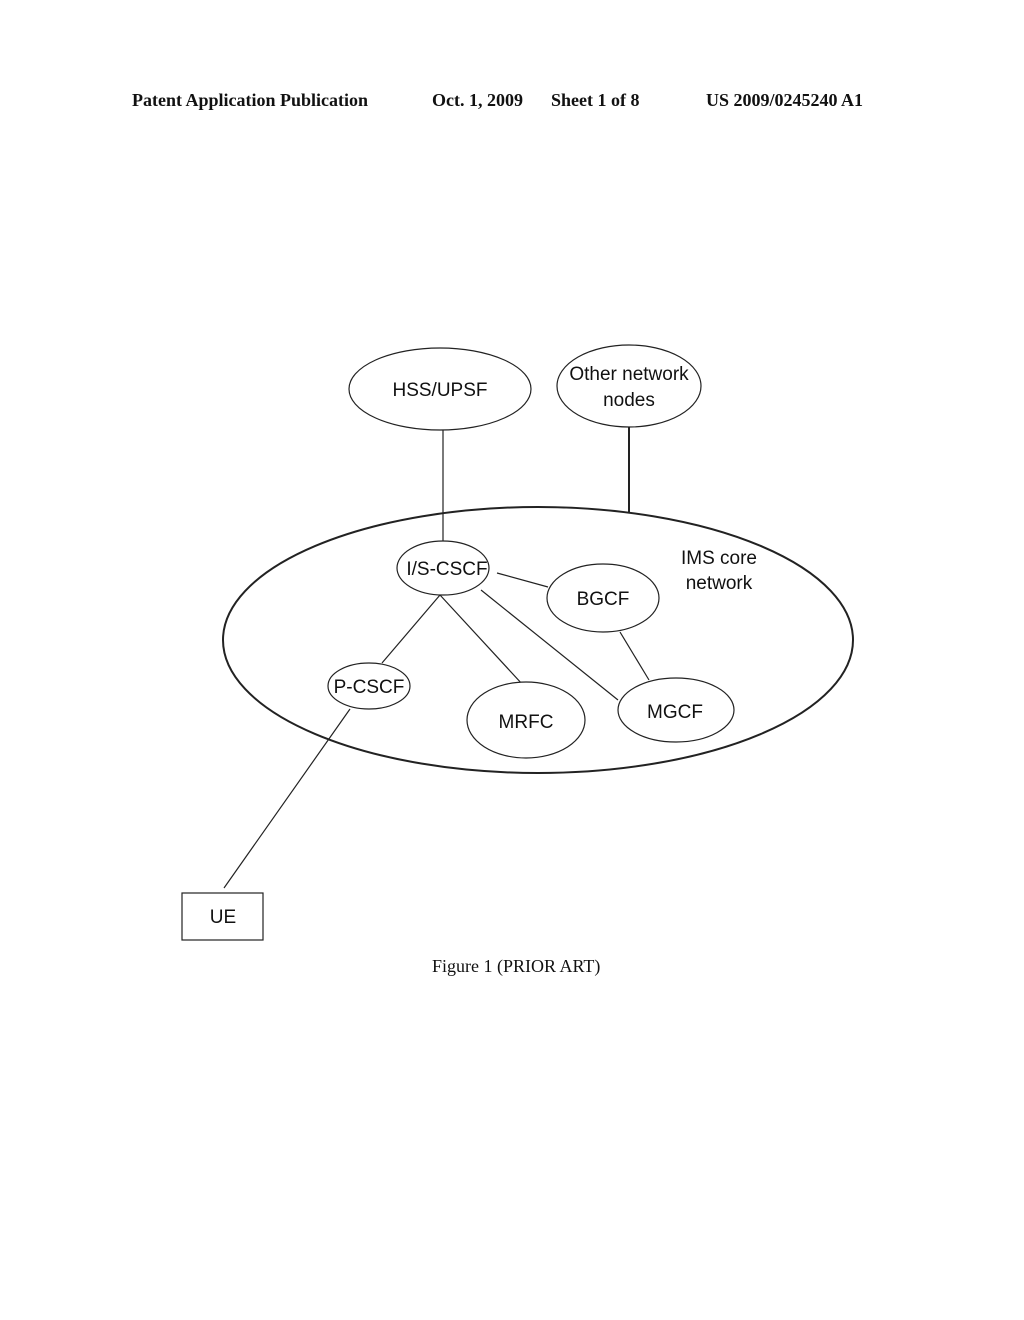 This screenshot has width=1024, height=1320. What do you see at coordinates (516, 966) in the screenshot?
I see `figure-caption: Figure 1 (PRIOR ART)` at bounding box center [516, 966].